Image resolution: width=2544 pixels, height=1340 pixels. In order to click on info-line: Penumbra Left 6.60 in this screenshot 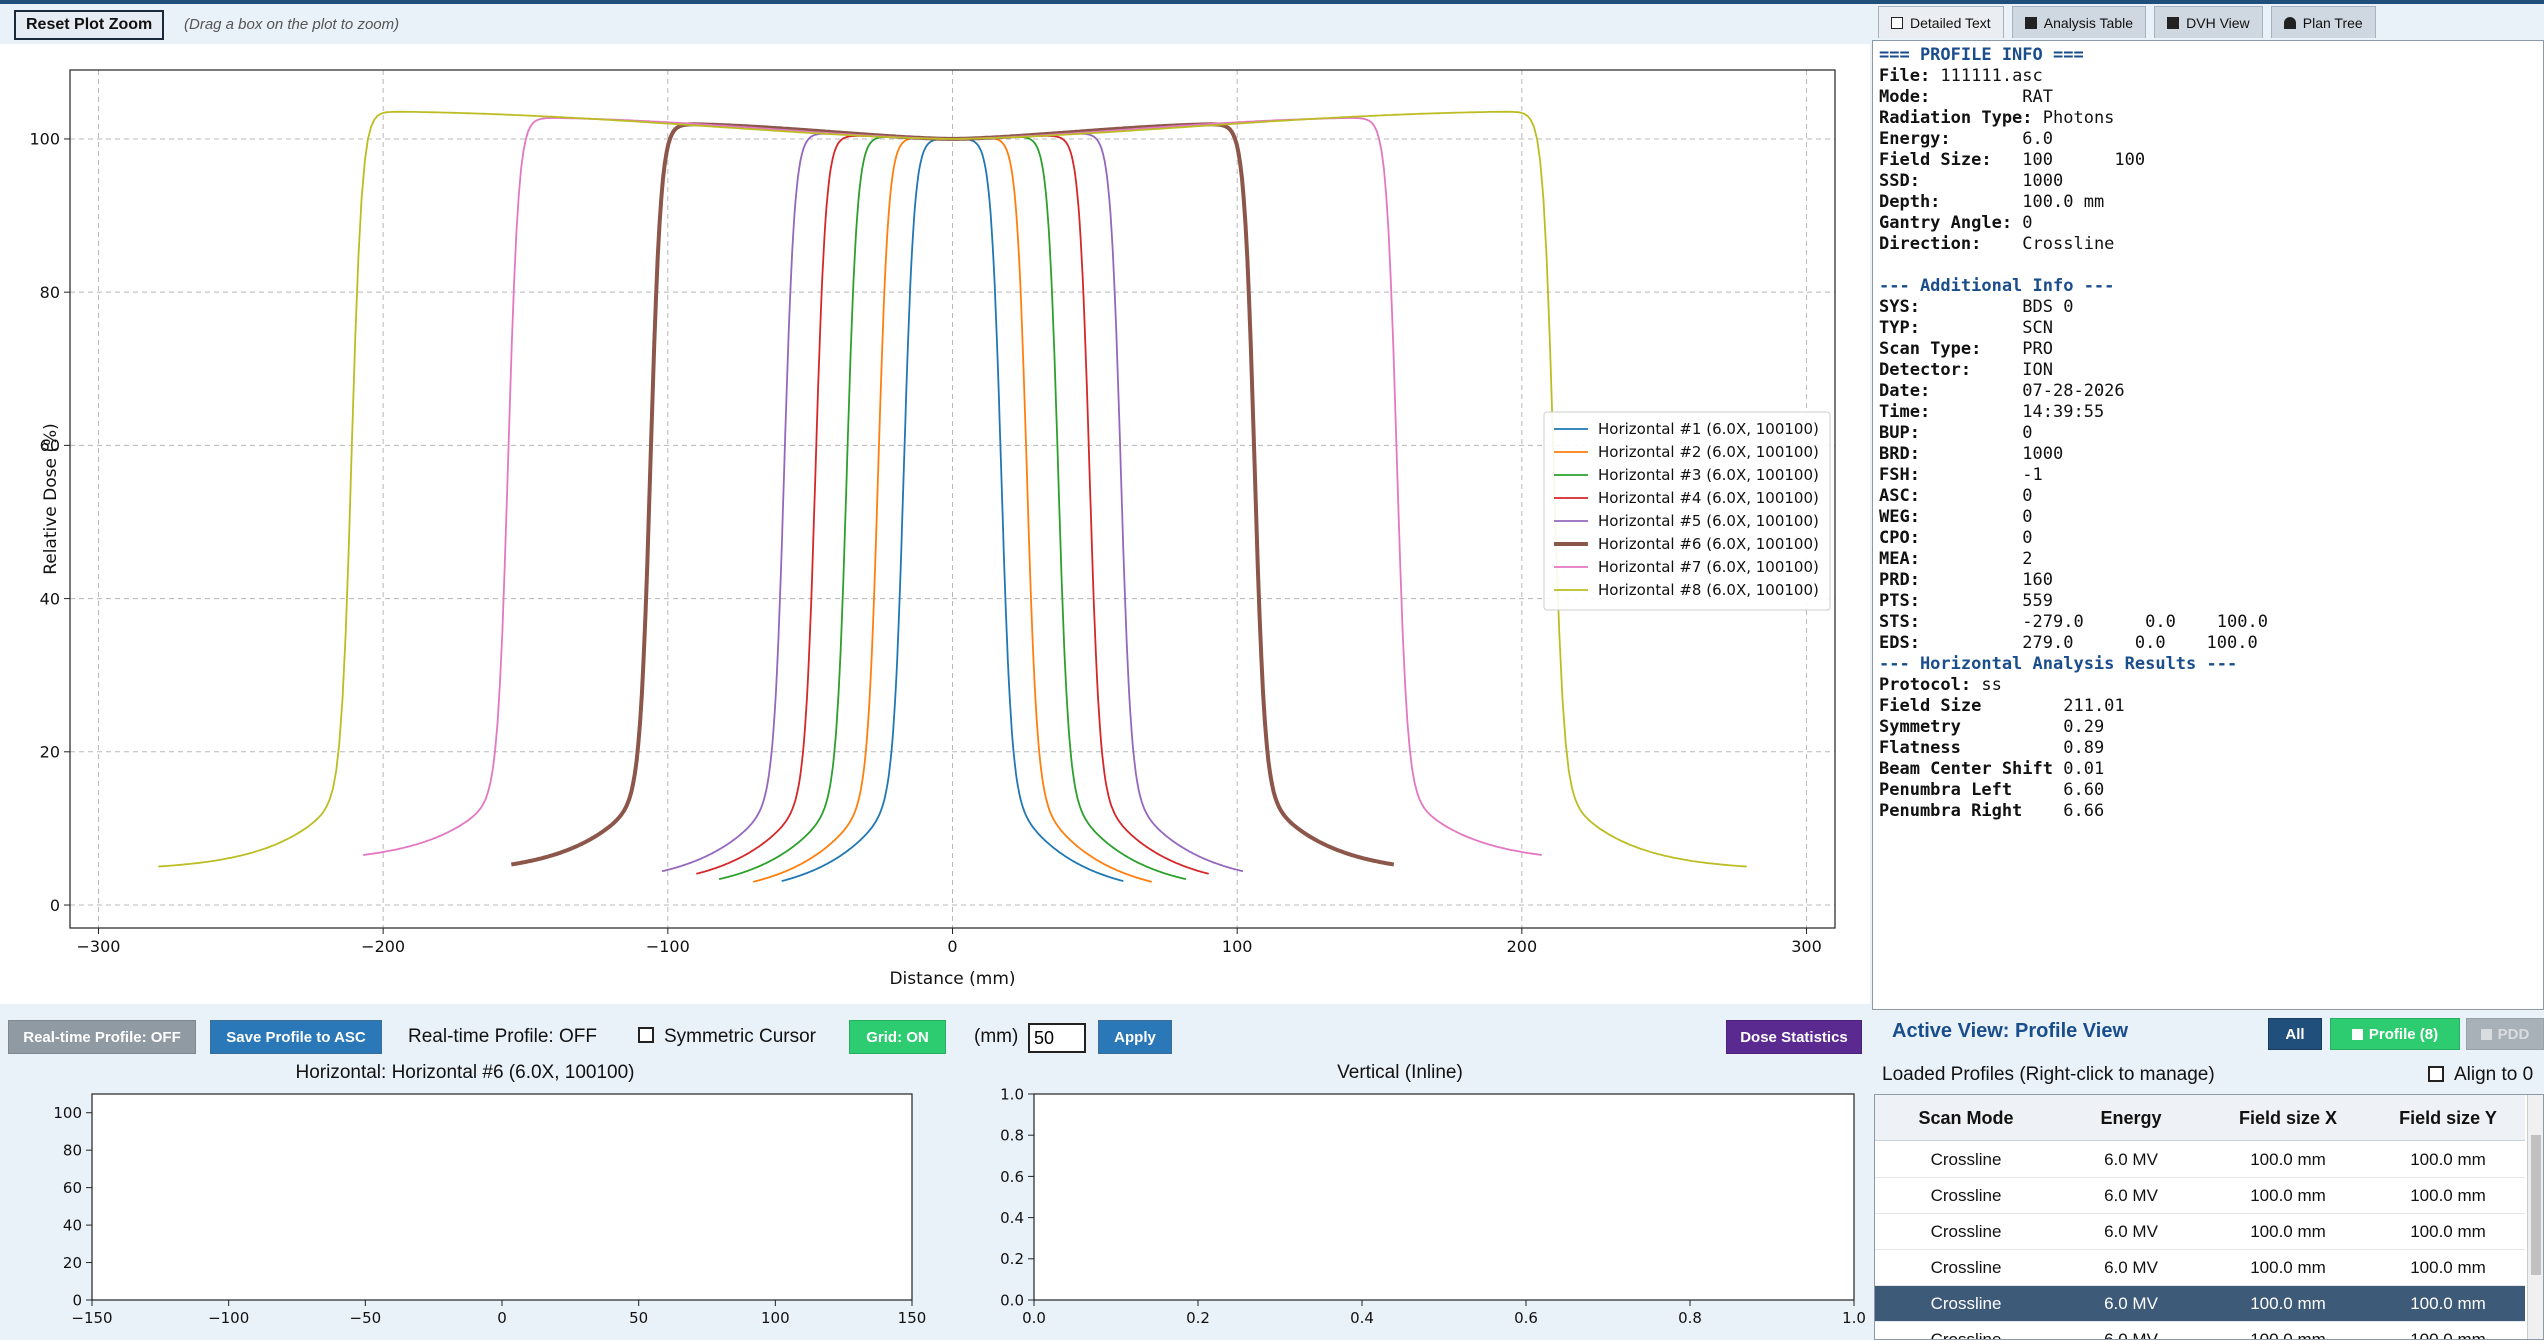, I will do `click(2211, 790)`.